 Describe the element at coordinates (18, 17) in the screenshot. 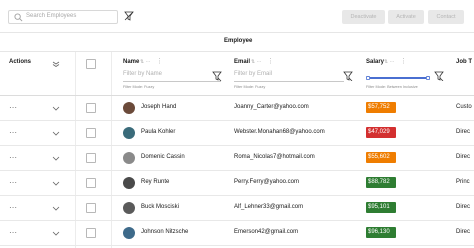

I see `search-icon` at that location.